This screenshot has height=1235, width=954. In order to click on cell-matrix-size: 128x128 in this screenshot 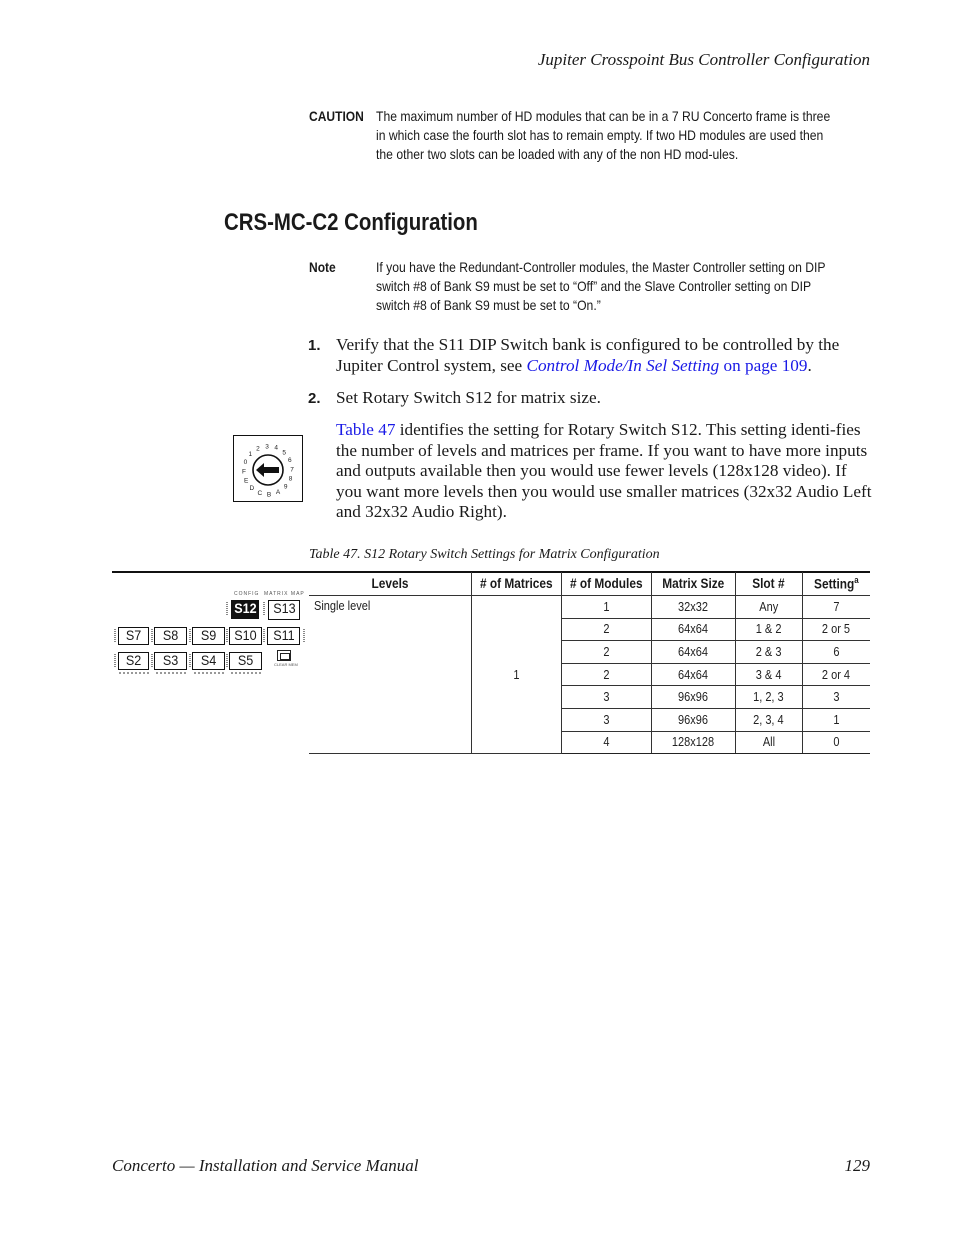, I will do `click(692, 743)`.